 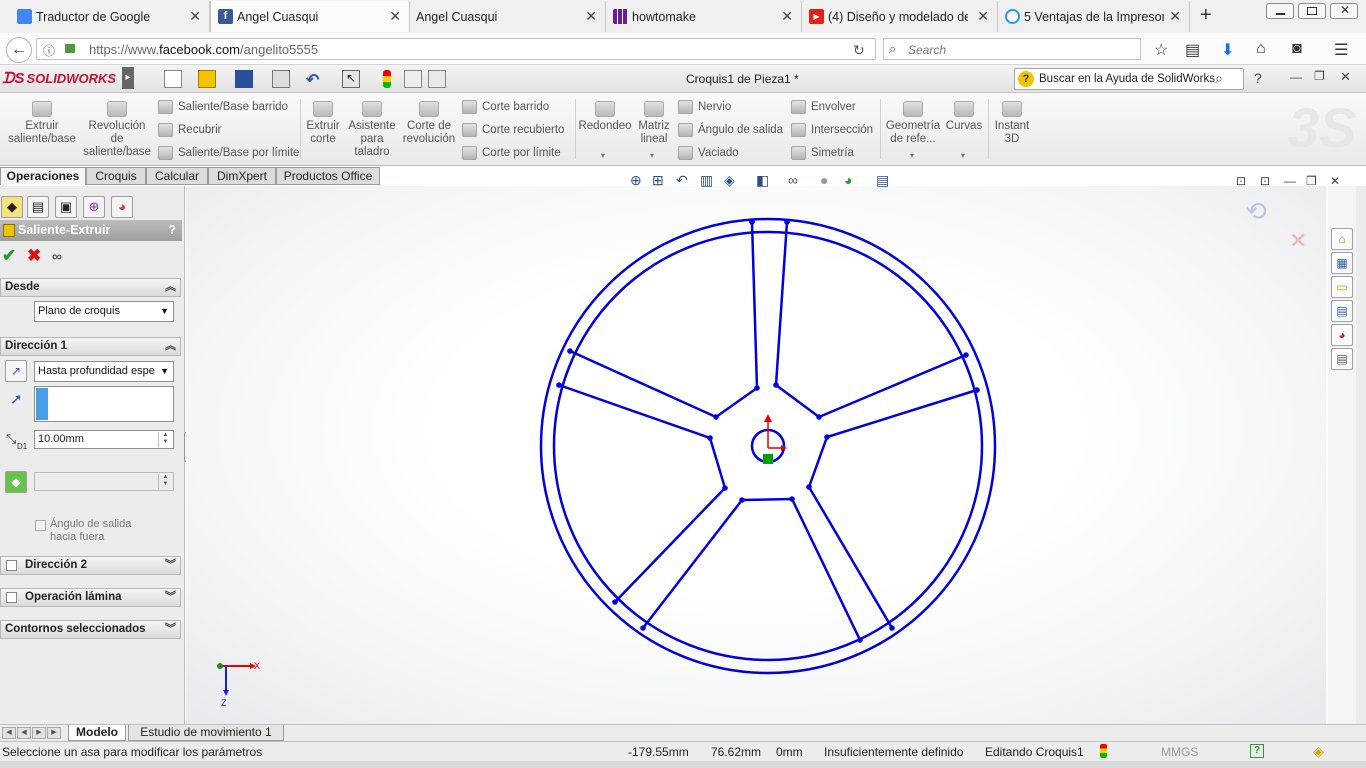 I want to click on lofted-cut-button: Corte recubierto, so click(x=513, y=130).